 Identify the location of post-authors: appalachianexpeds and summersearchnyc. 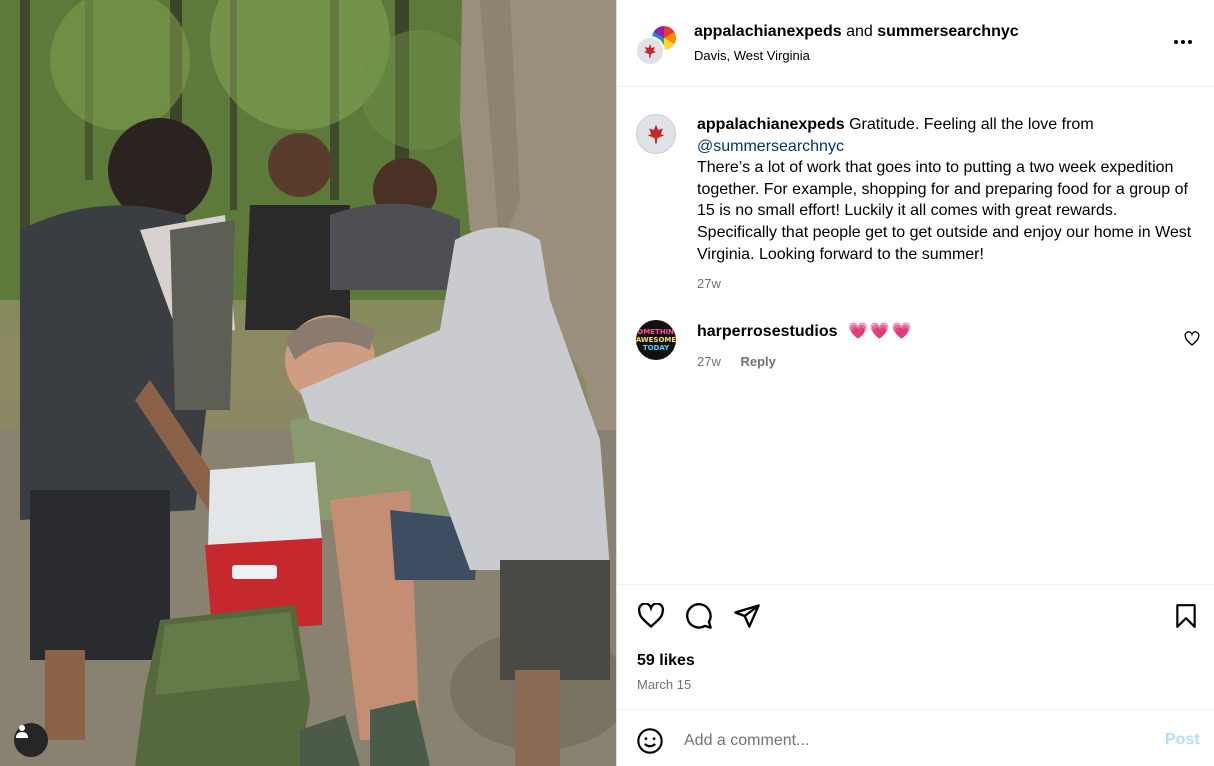
(856, 32).